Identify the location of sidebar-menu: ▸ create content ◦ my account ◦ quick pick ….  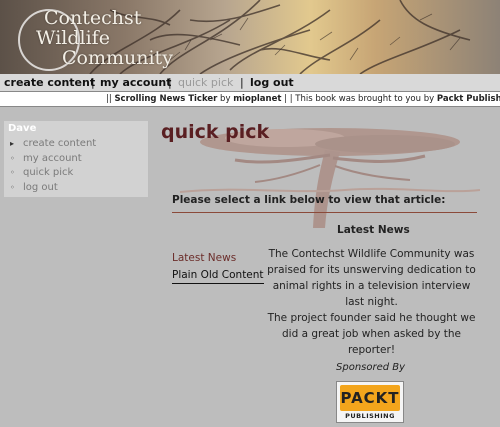
(53, 166).